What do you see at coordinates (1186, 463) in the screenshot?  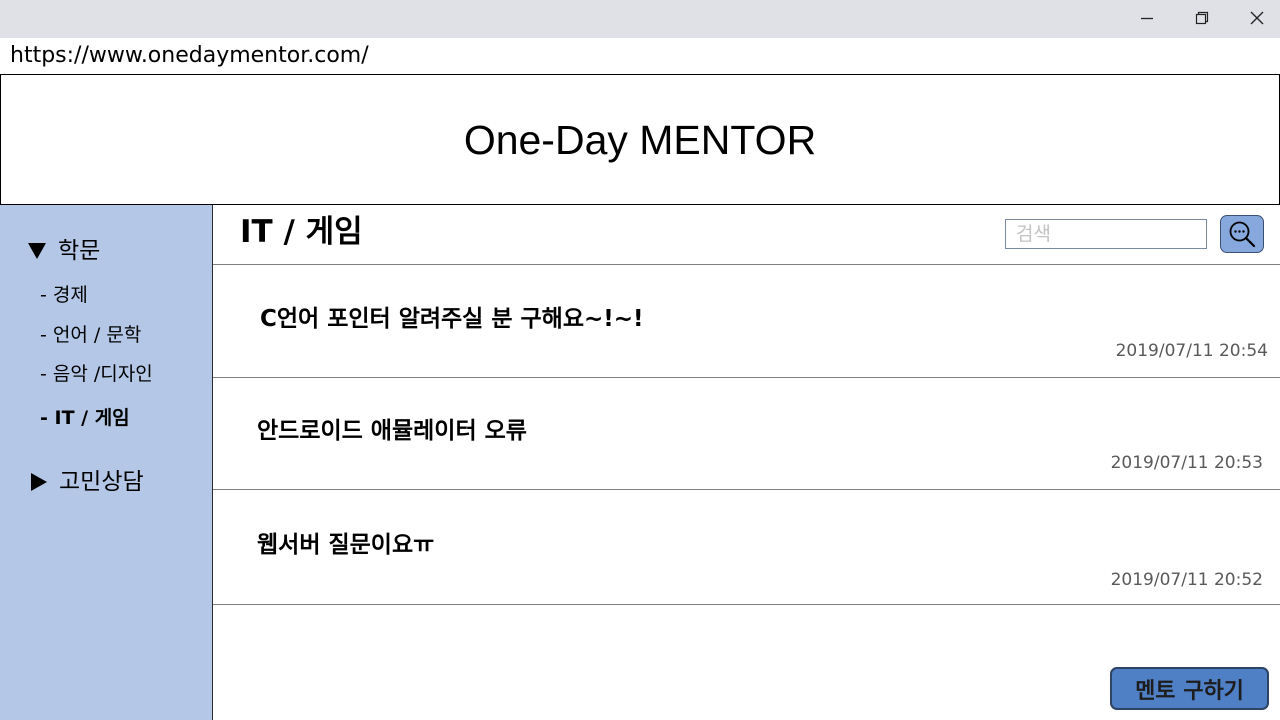 I see `post-date: 2019/07/11 20:53` at bounding box center [1186, 463].